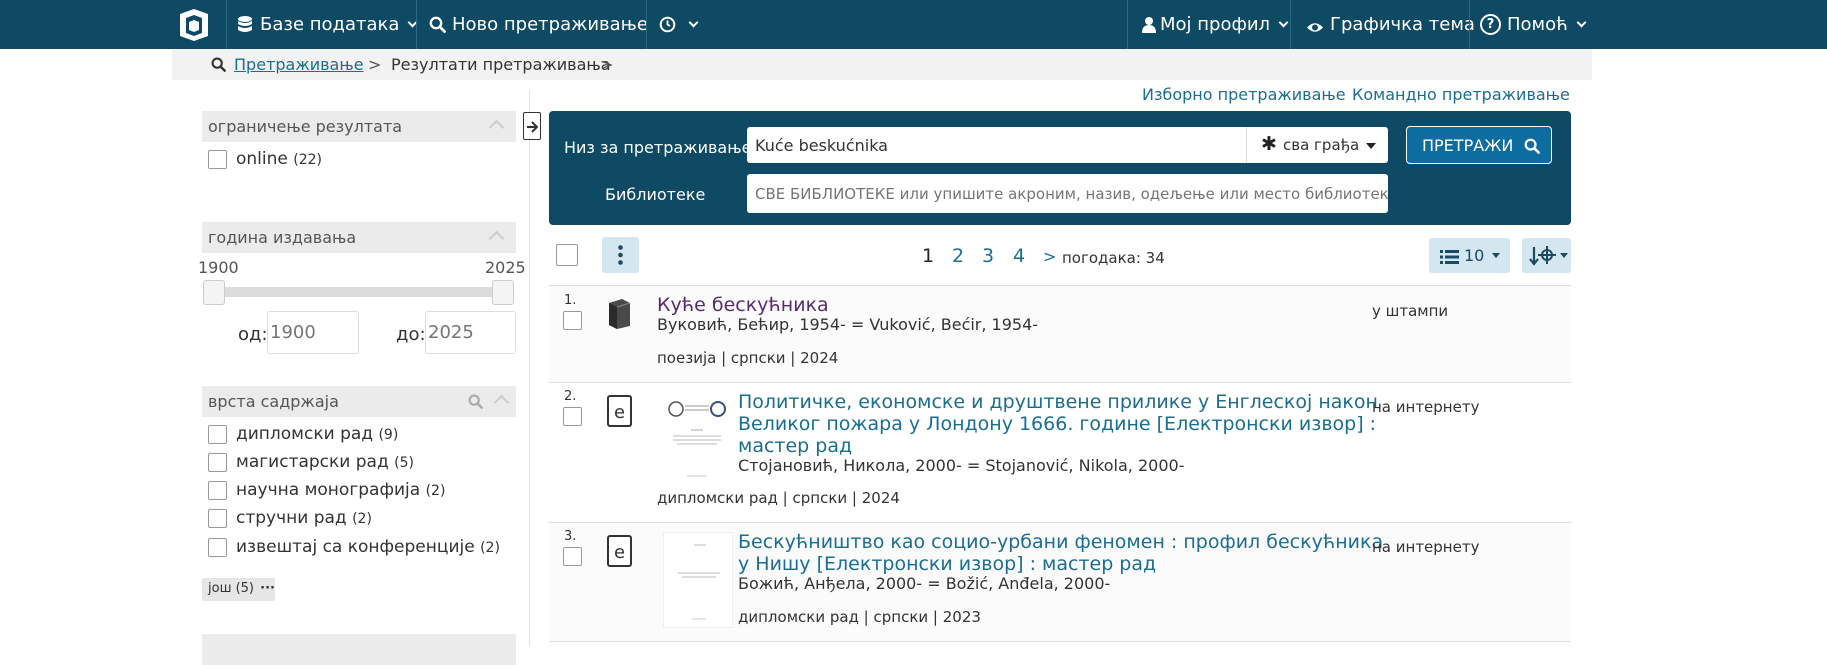  What do you see at coordinates (217, 159) in the screenshot?
I see `online-checkbox` at bounding box center [217, 159].